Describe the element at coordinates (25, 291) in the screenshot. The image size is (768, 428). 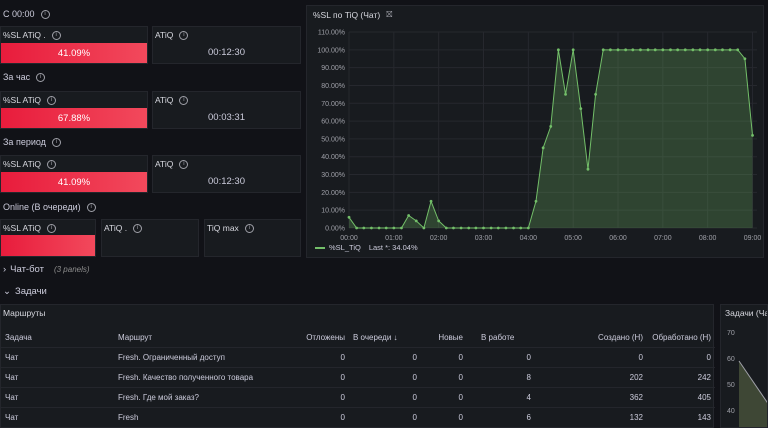
I see `row-group-tasks: ⌄ Задачи` at that location.